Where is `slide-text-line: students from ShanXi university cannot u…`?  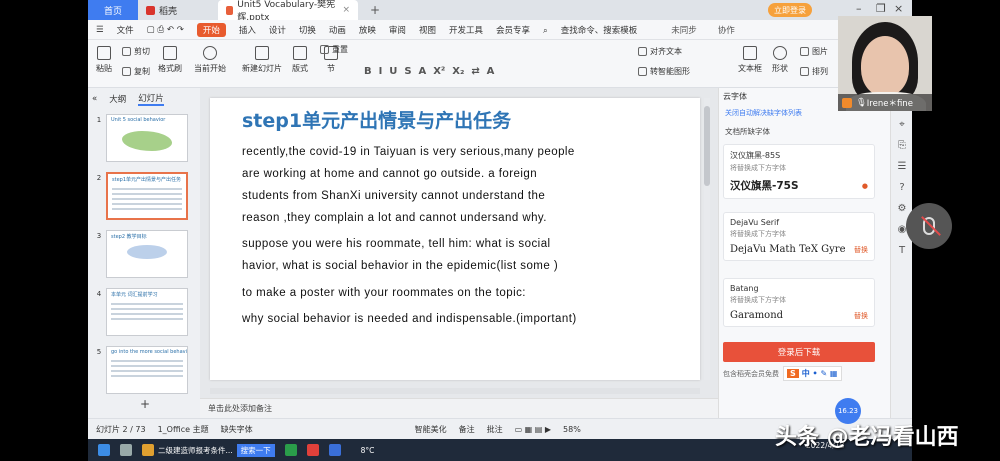 slide-text-line: students from ShanXi university cannot u… is located at coordinates (393, 196).